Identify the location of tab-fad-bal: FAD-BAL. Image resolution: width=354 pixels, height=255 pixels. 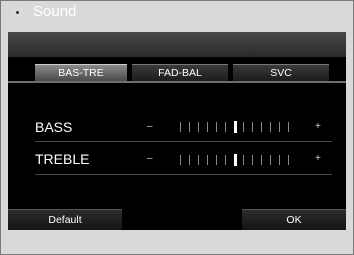
(180, 72).